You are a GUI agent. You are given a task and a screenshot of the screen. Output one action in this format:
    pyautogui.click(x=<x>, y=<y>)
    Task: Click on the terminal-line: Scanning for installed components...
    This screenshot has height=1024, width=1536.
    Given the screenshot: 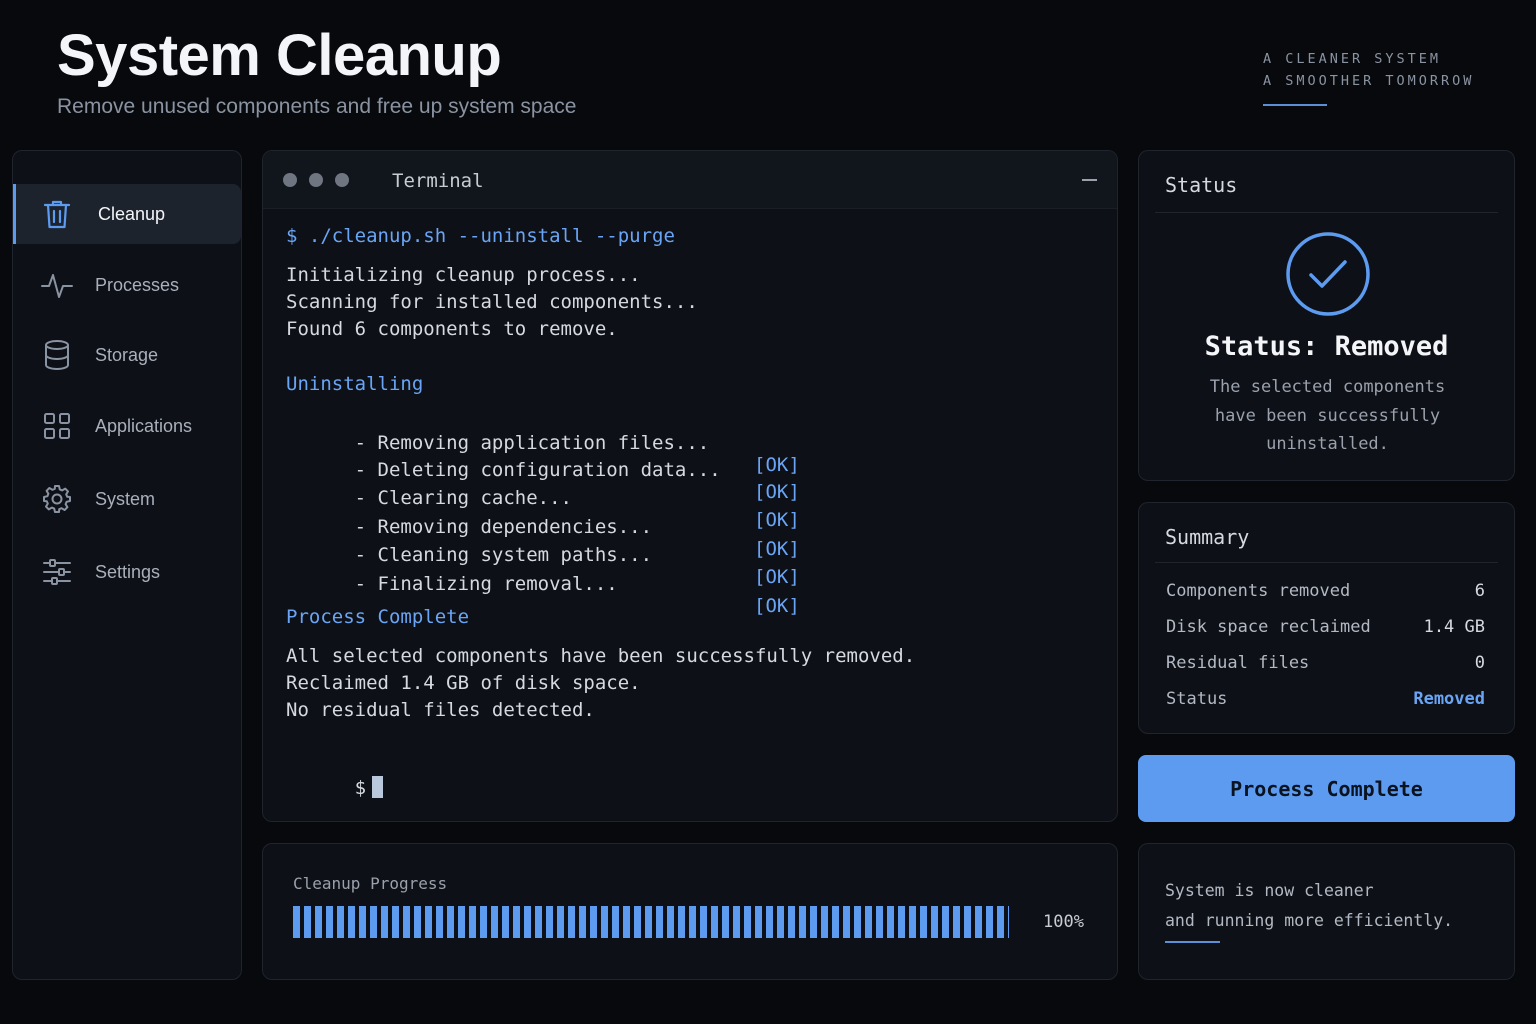 What is the action you would take?
    pyautogui.click(x=492, y=302)
    